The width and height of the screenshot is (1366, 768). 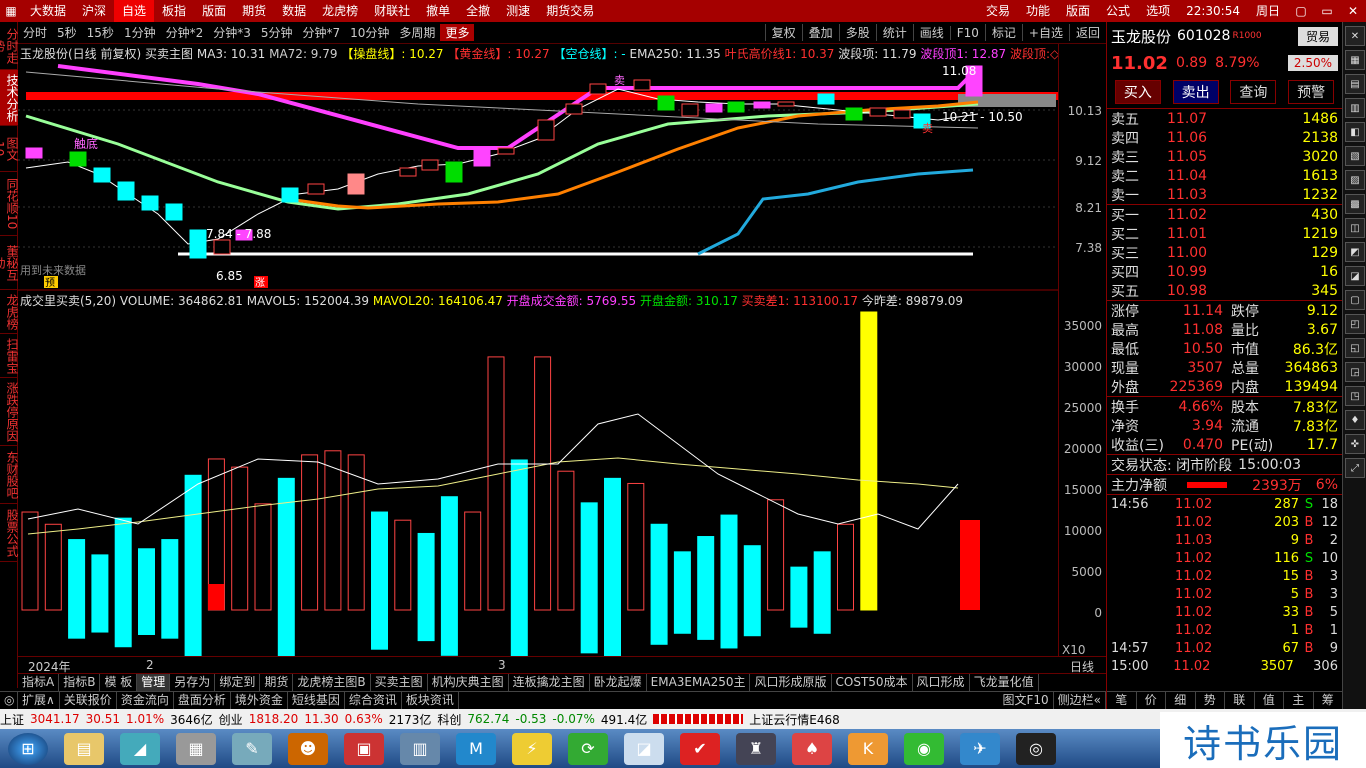 What do you see at coordinates (1355, 444) in the screenshot?
I see `tool-icon: ✜` at bounding box center [1355, 444].